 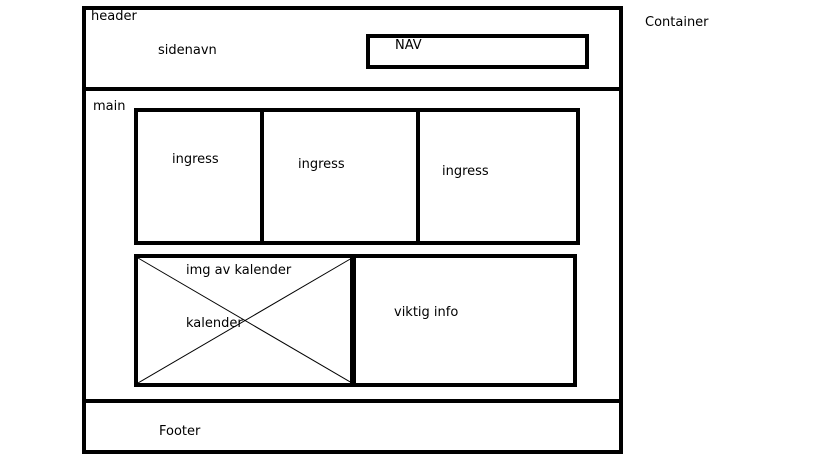 What do you see at coordinates (214, 323) in the screenshot?
I see `kalender-label: kalender` at bounding box center [214, 323].